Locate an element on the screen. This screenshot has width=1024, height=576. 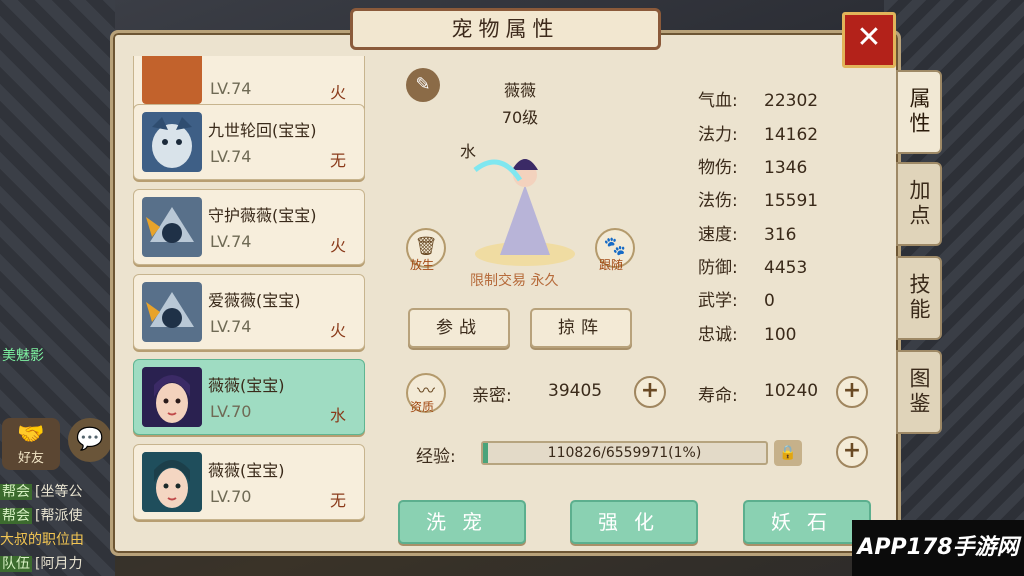
stat-physical-damage: 物伤: 1346 is located at coordinates (753, 168).